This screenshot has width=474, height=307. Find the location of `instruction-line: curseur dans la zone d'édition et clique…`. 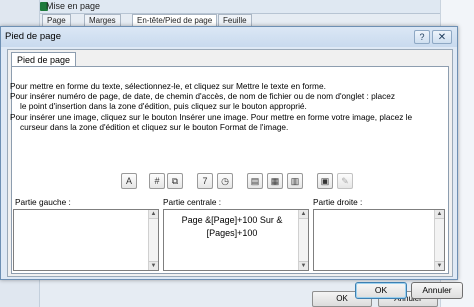

instruction-line: curseur dans la zone d'édition et clique… is located at coordinates (154, 126).